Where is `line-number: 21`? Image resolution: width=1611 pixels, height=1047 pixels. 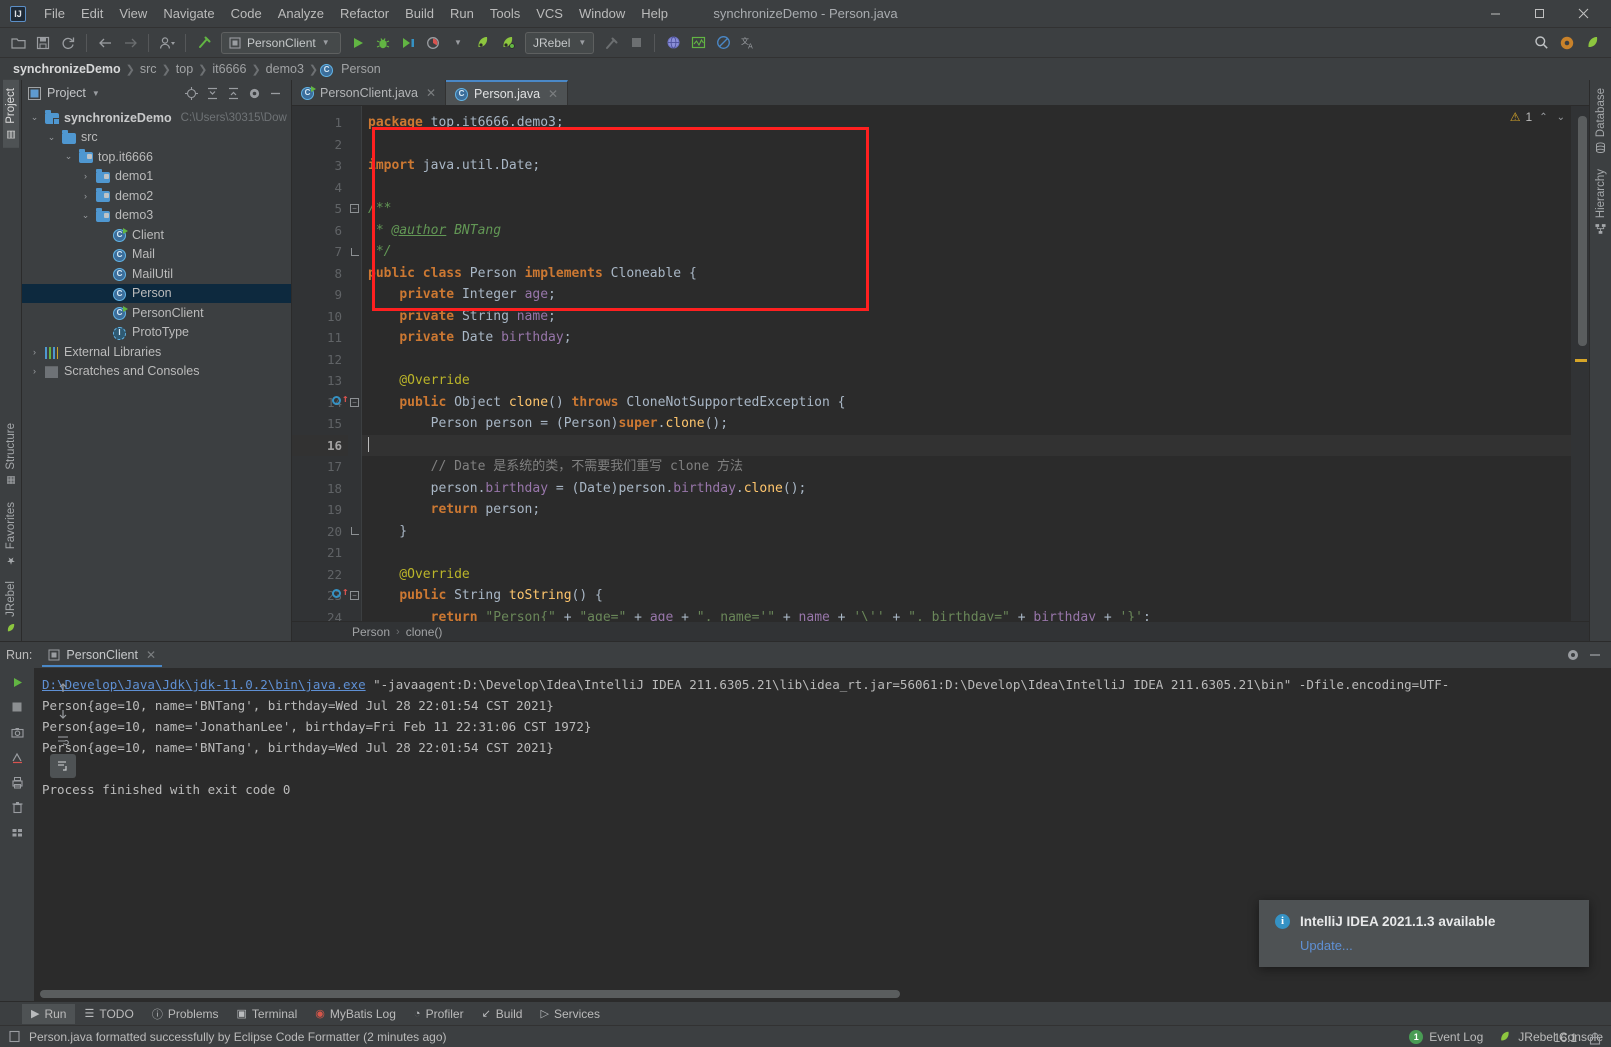 line-number: 21 is located at coordinates (320, 553).